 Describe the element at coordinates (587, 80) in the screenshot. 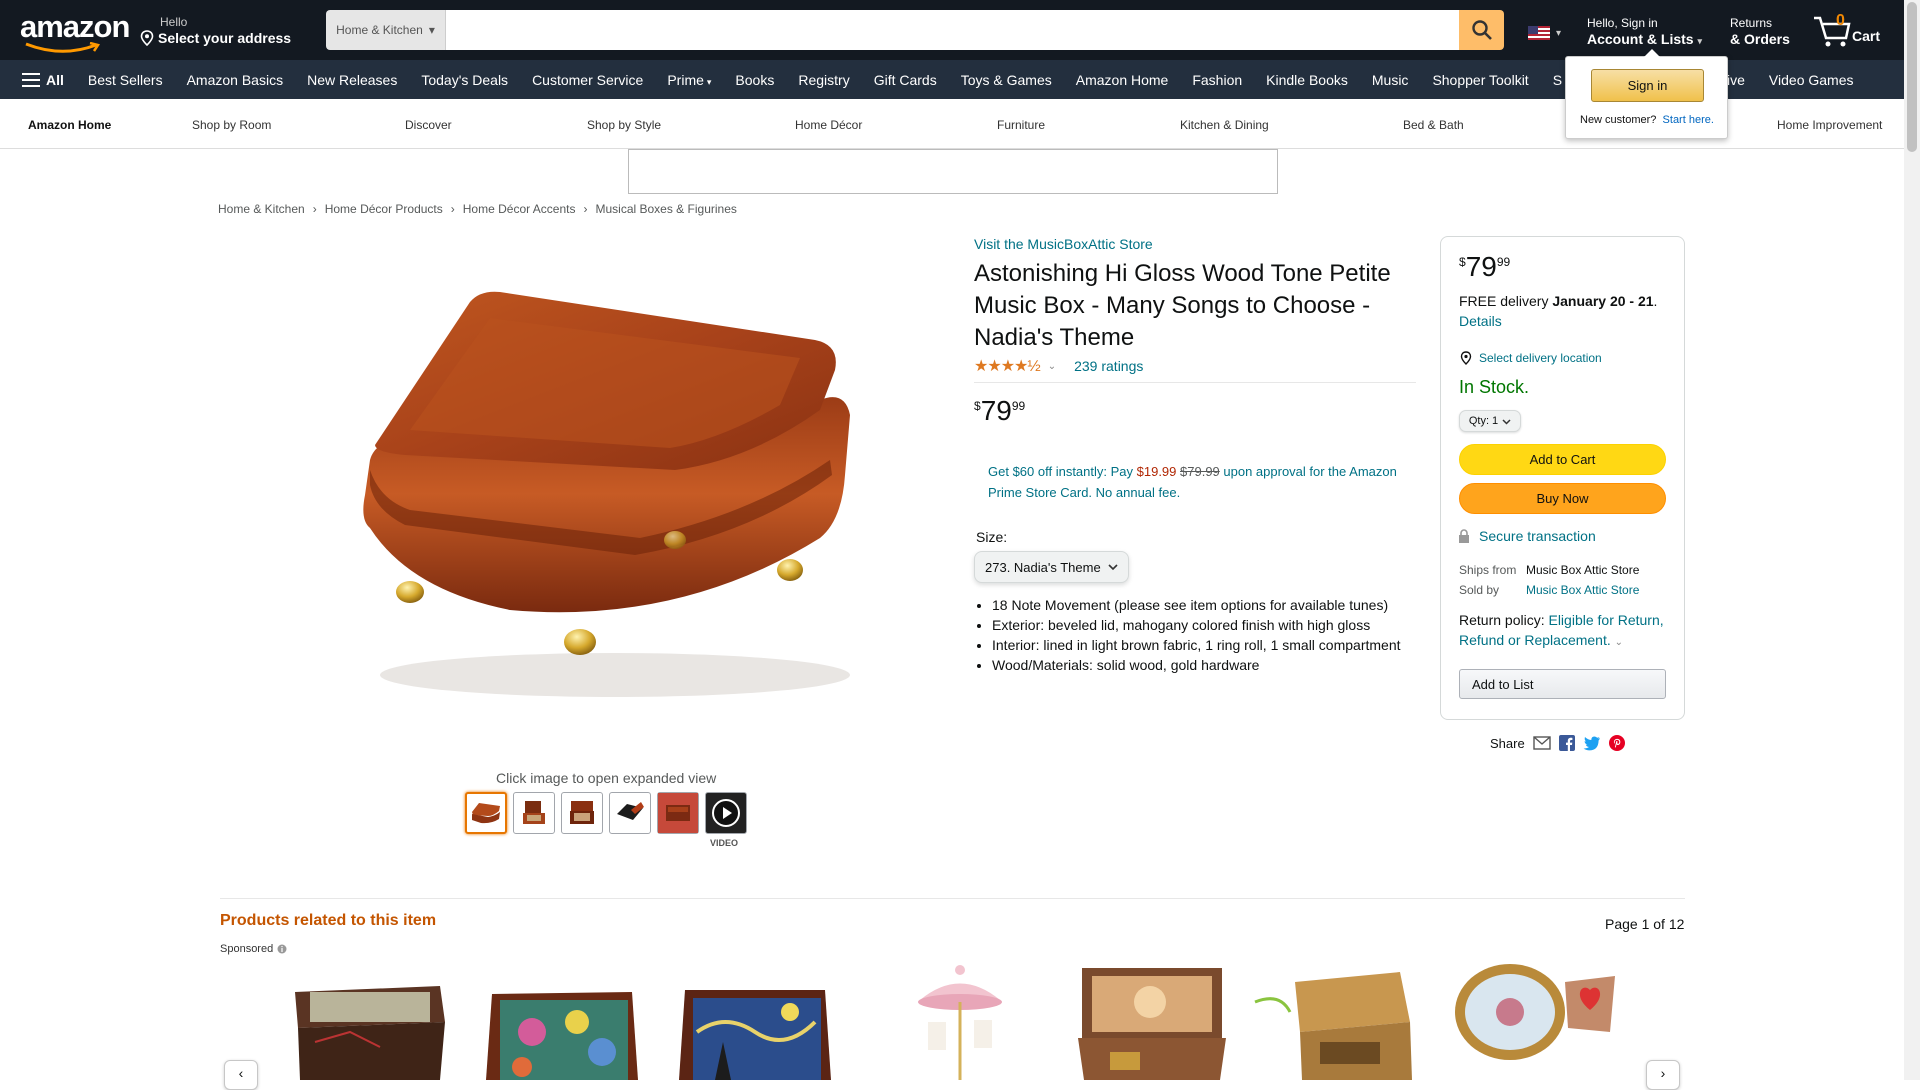

I see `nav-customer-service: Customer Service` at that location.